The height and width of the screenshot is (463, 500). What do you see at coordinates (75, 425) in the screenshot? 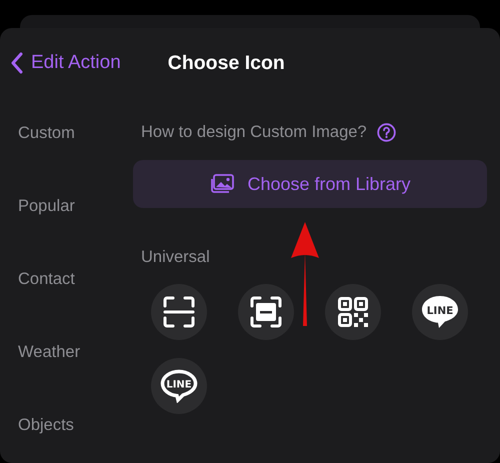
I see `category-item: Objects` at bounding box center [75, 425].